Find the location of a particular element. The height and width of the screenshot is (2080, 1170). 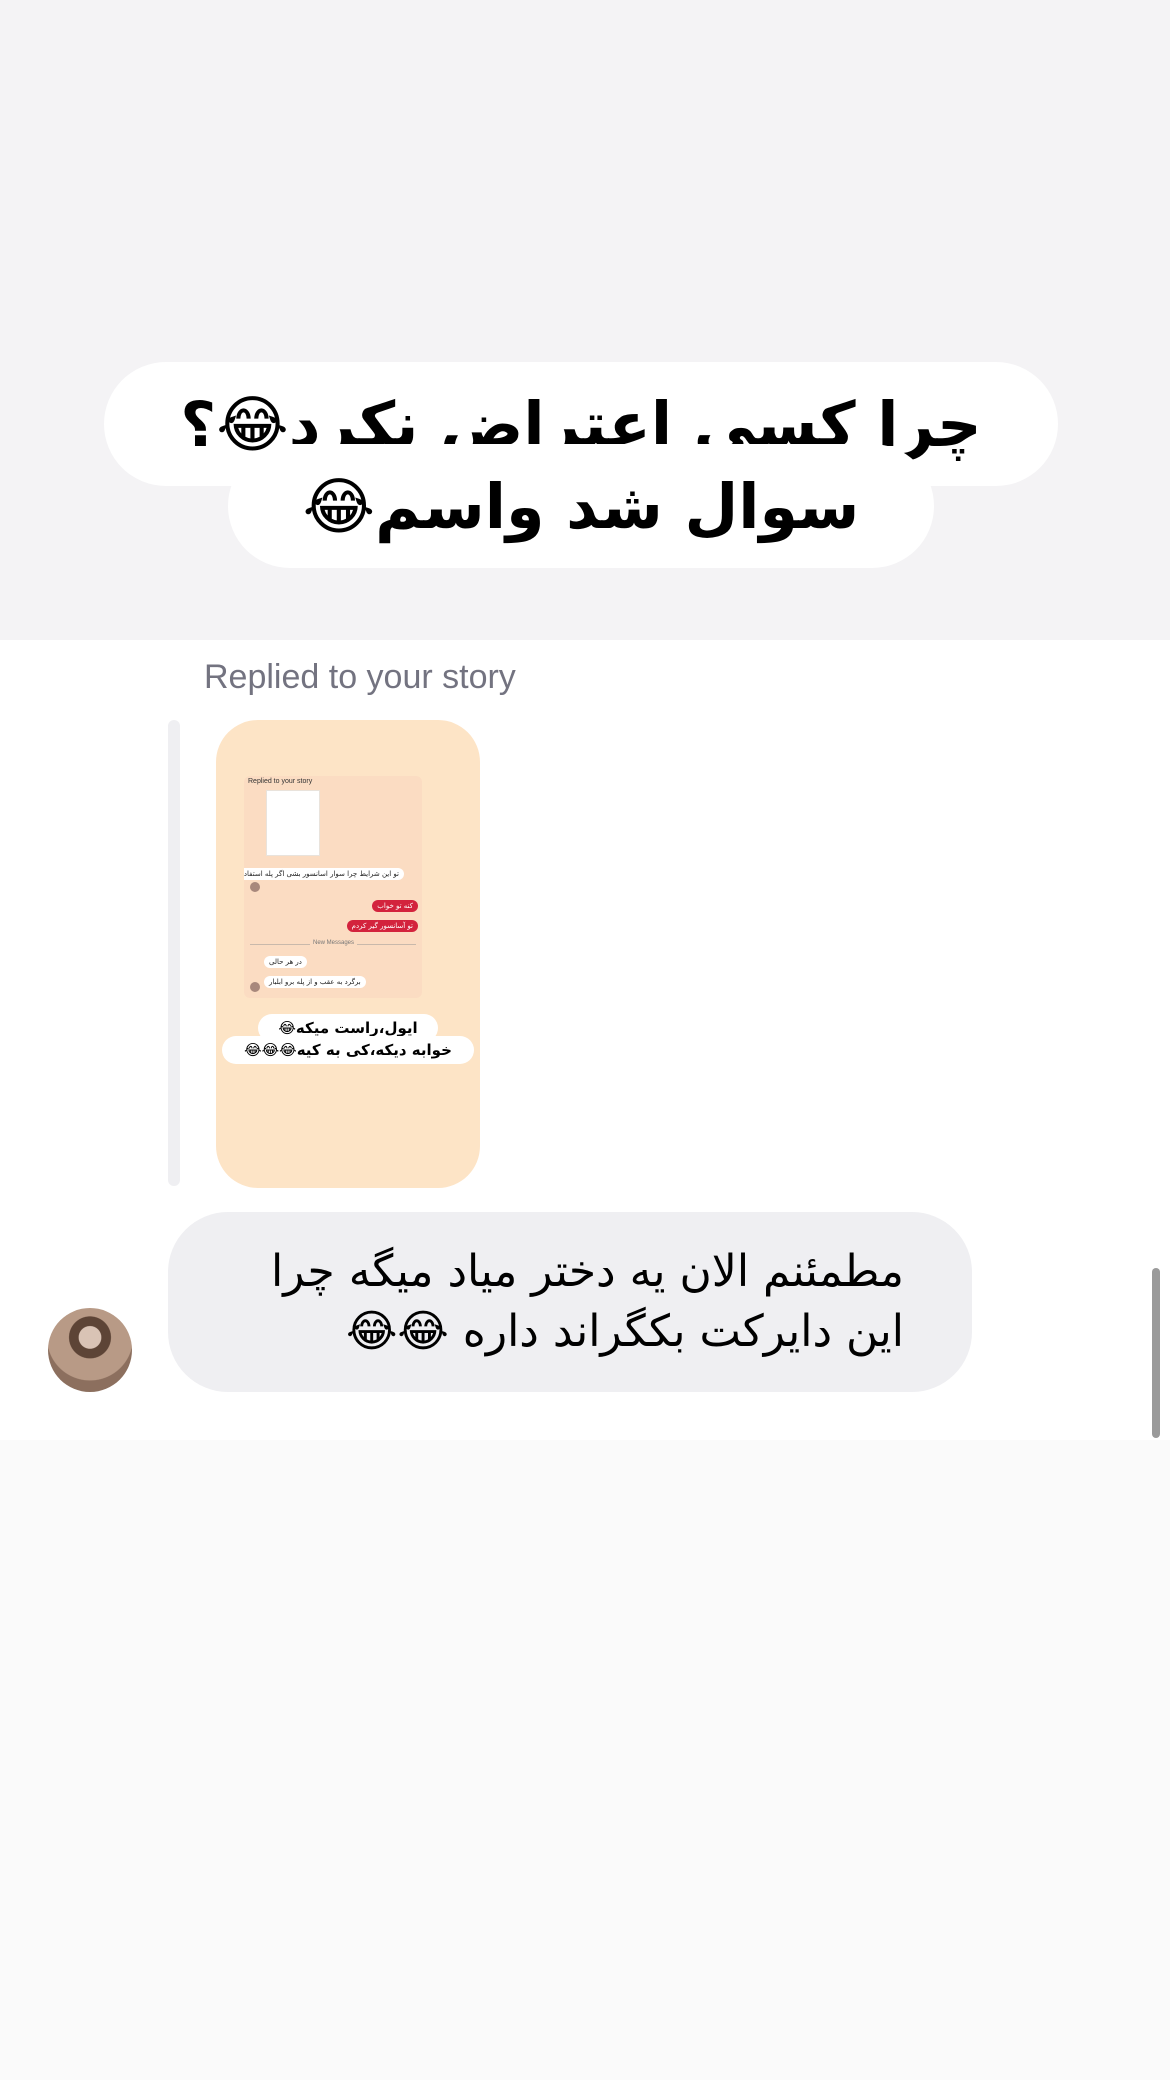

story-screenshot-message: برگرد به عقب و از پله برو ابلبار is located at coordinates (315, 982).